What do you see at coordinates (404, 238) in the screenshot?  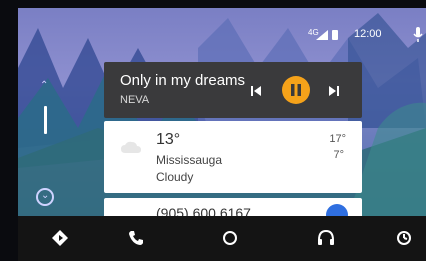 I see `overview-icon` at bounding box center [404, 238].